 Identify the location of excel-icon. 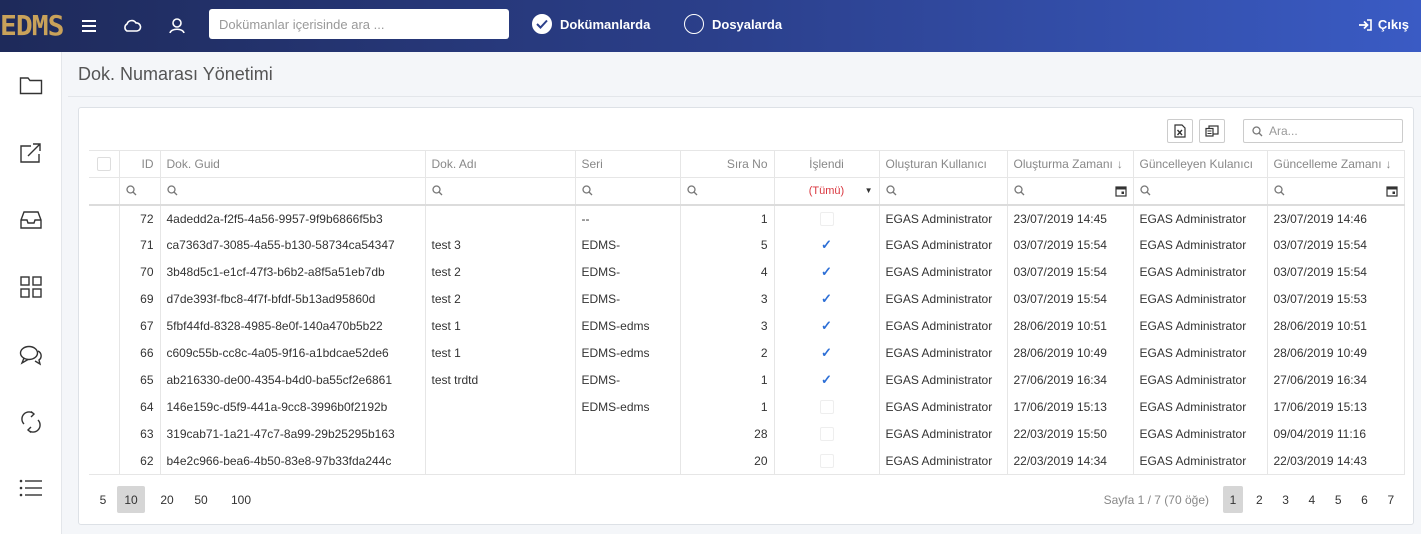
(1180, 131).